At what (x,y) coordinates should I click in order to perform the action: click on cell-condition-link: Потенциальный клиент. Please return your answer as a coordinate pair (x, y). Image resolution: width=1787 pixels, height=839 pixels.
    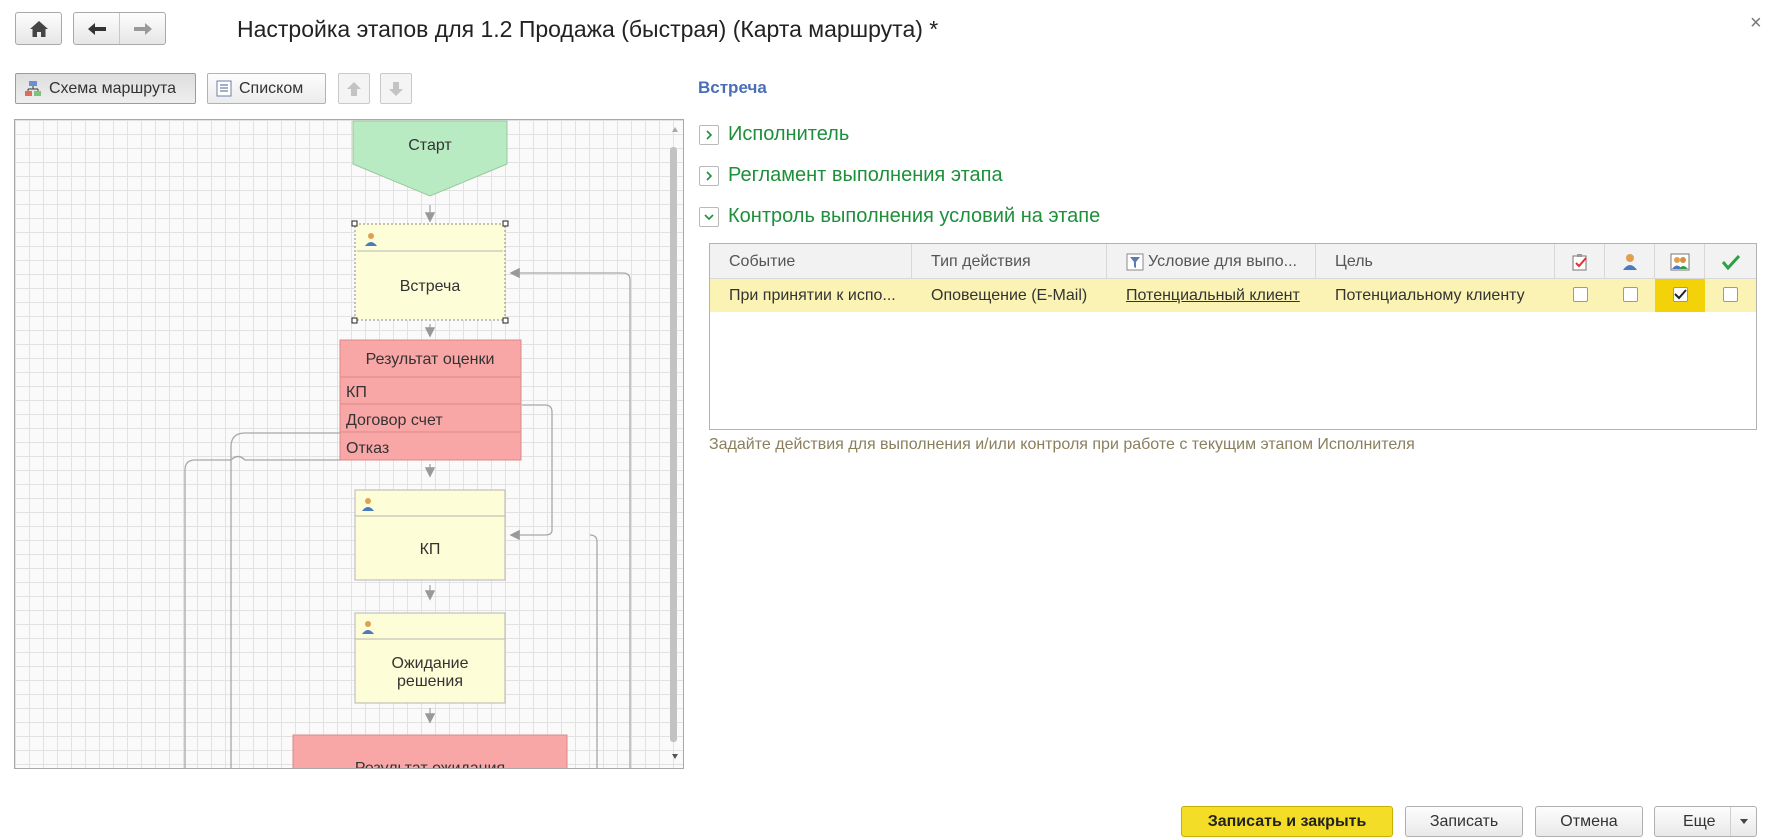
    Looking at the image, I should click on (1211, 295).